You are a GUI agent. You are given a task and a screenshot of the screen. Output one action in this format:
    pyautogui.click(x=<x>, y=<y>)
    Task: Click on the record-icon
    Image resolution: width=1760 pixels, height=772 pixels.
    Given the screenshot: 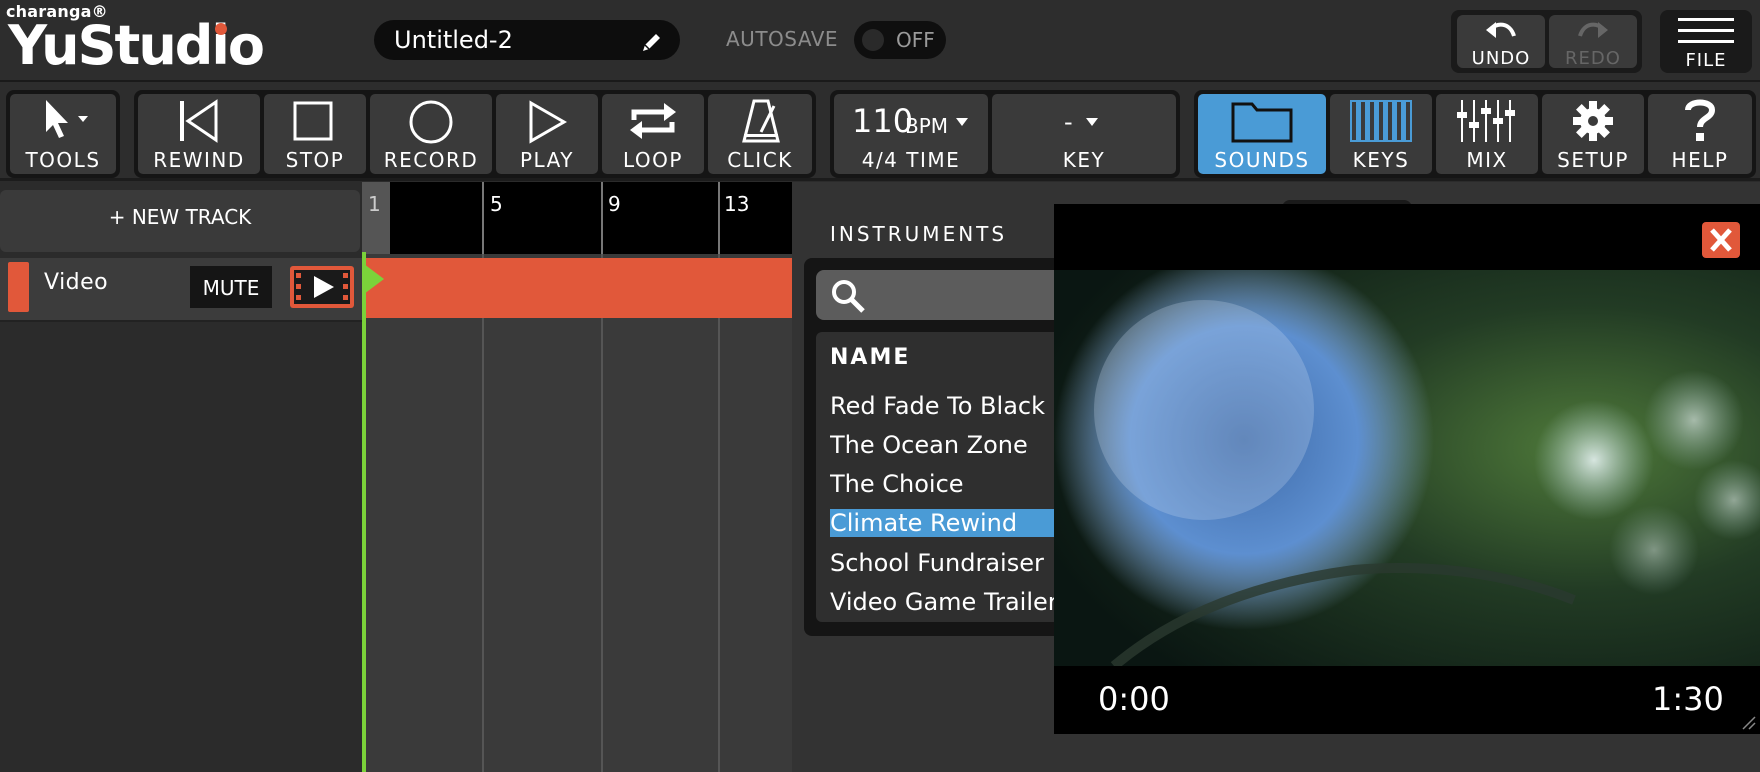 What is the action you would take?
    pyautogui.click(x=431, y=122)
    